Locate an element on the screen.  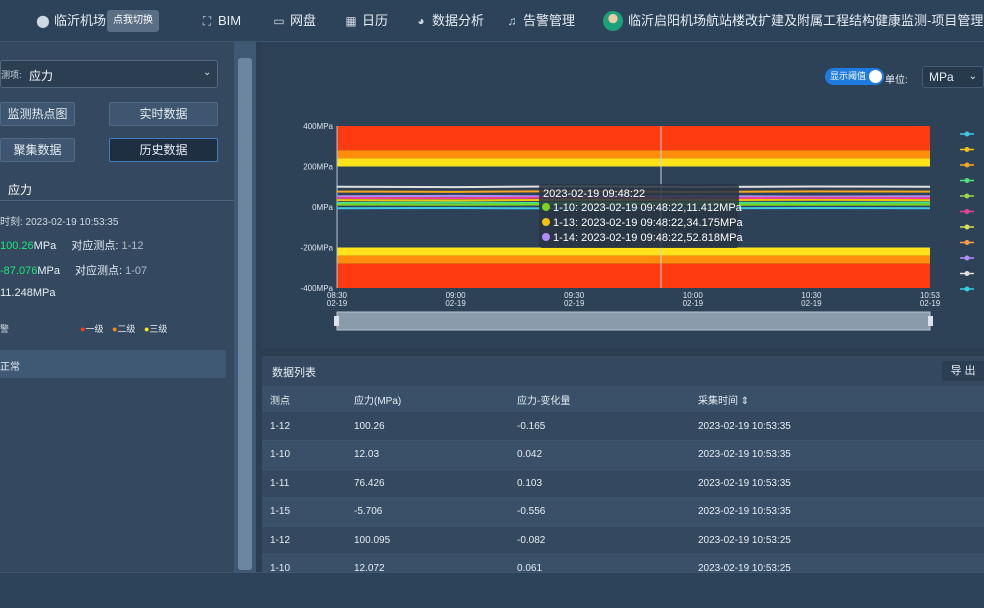
cell-stress: 12.03 is located at coordinates (435, 455).